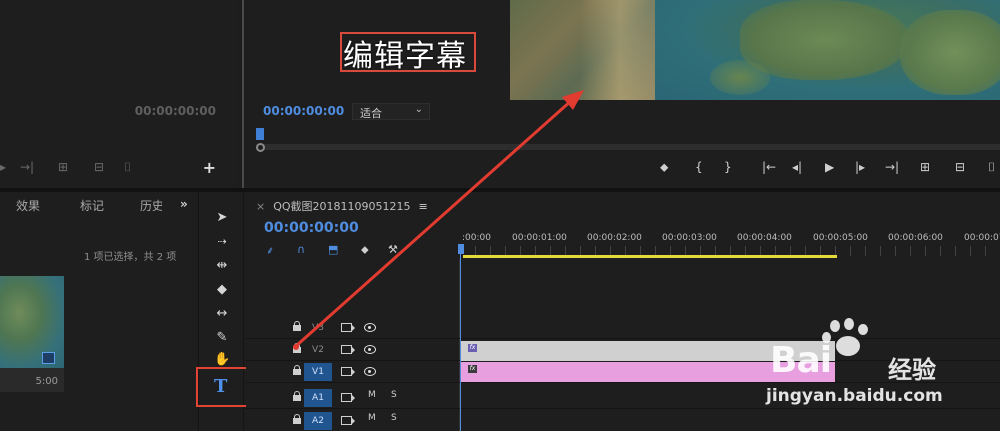 Image resolution: width=1000 pixels, height=431 pixels. What do you see at coordinates (222, 314) in the screenshot?
I see `slip-tool-icon: ↔` at bounding box center [222, 314].